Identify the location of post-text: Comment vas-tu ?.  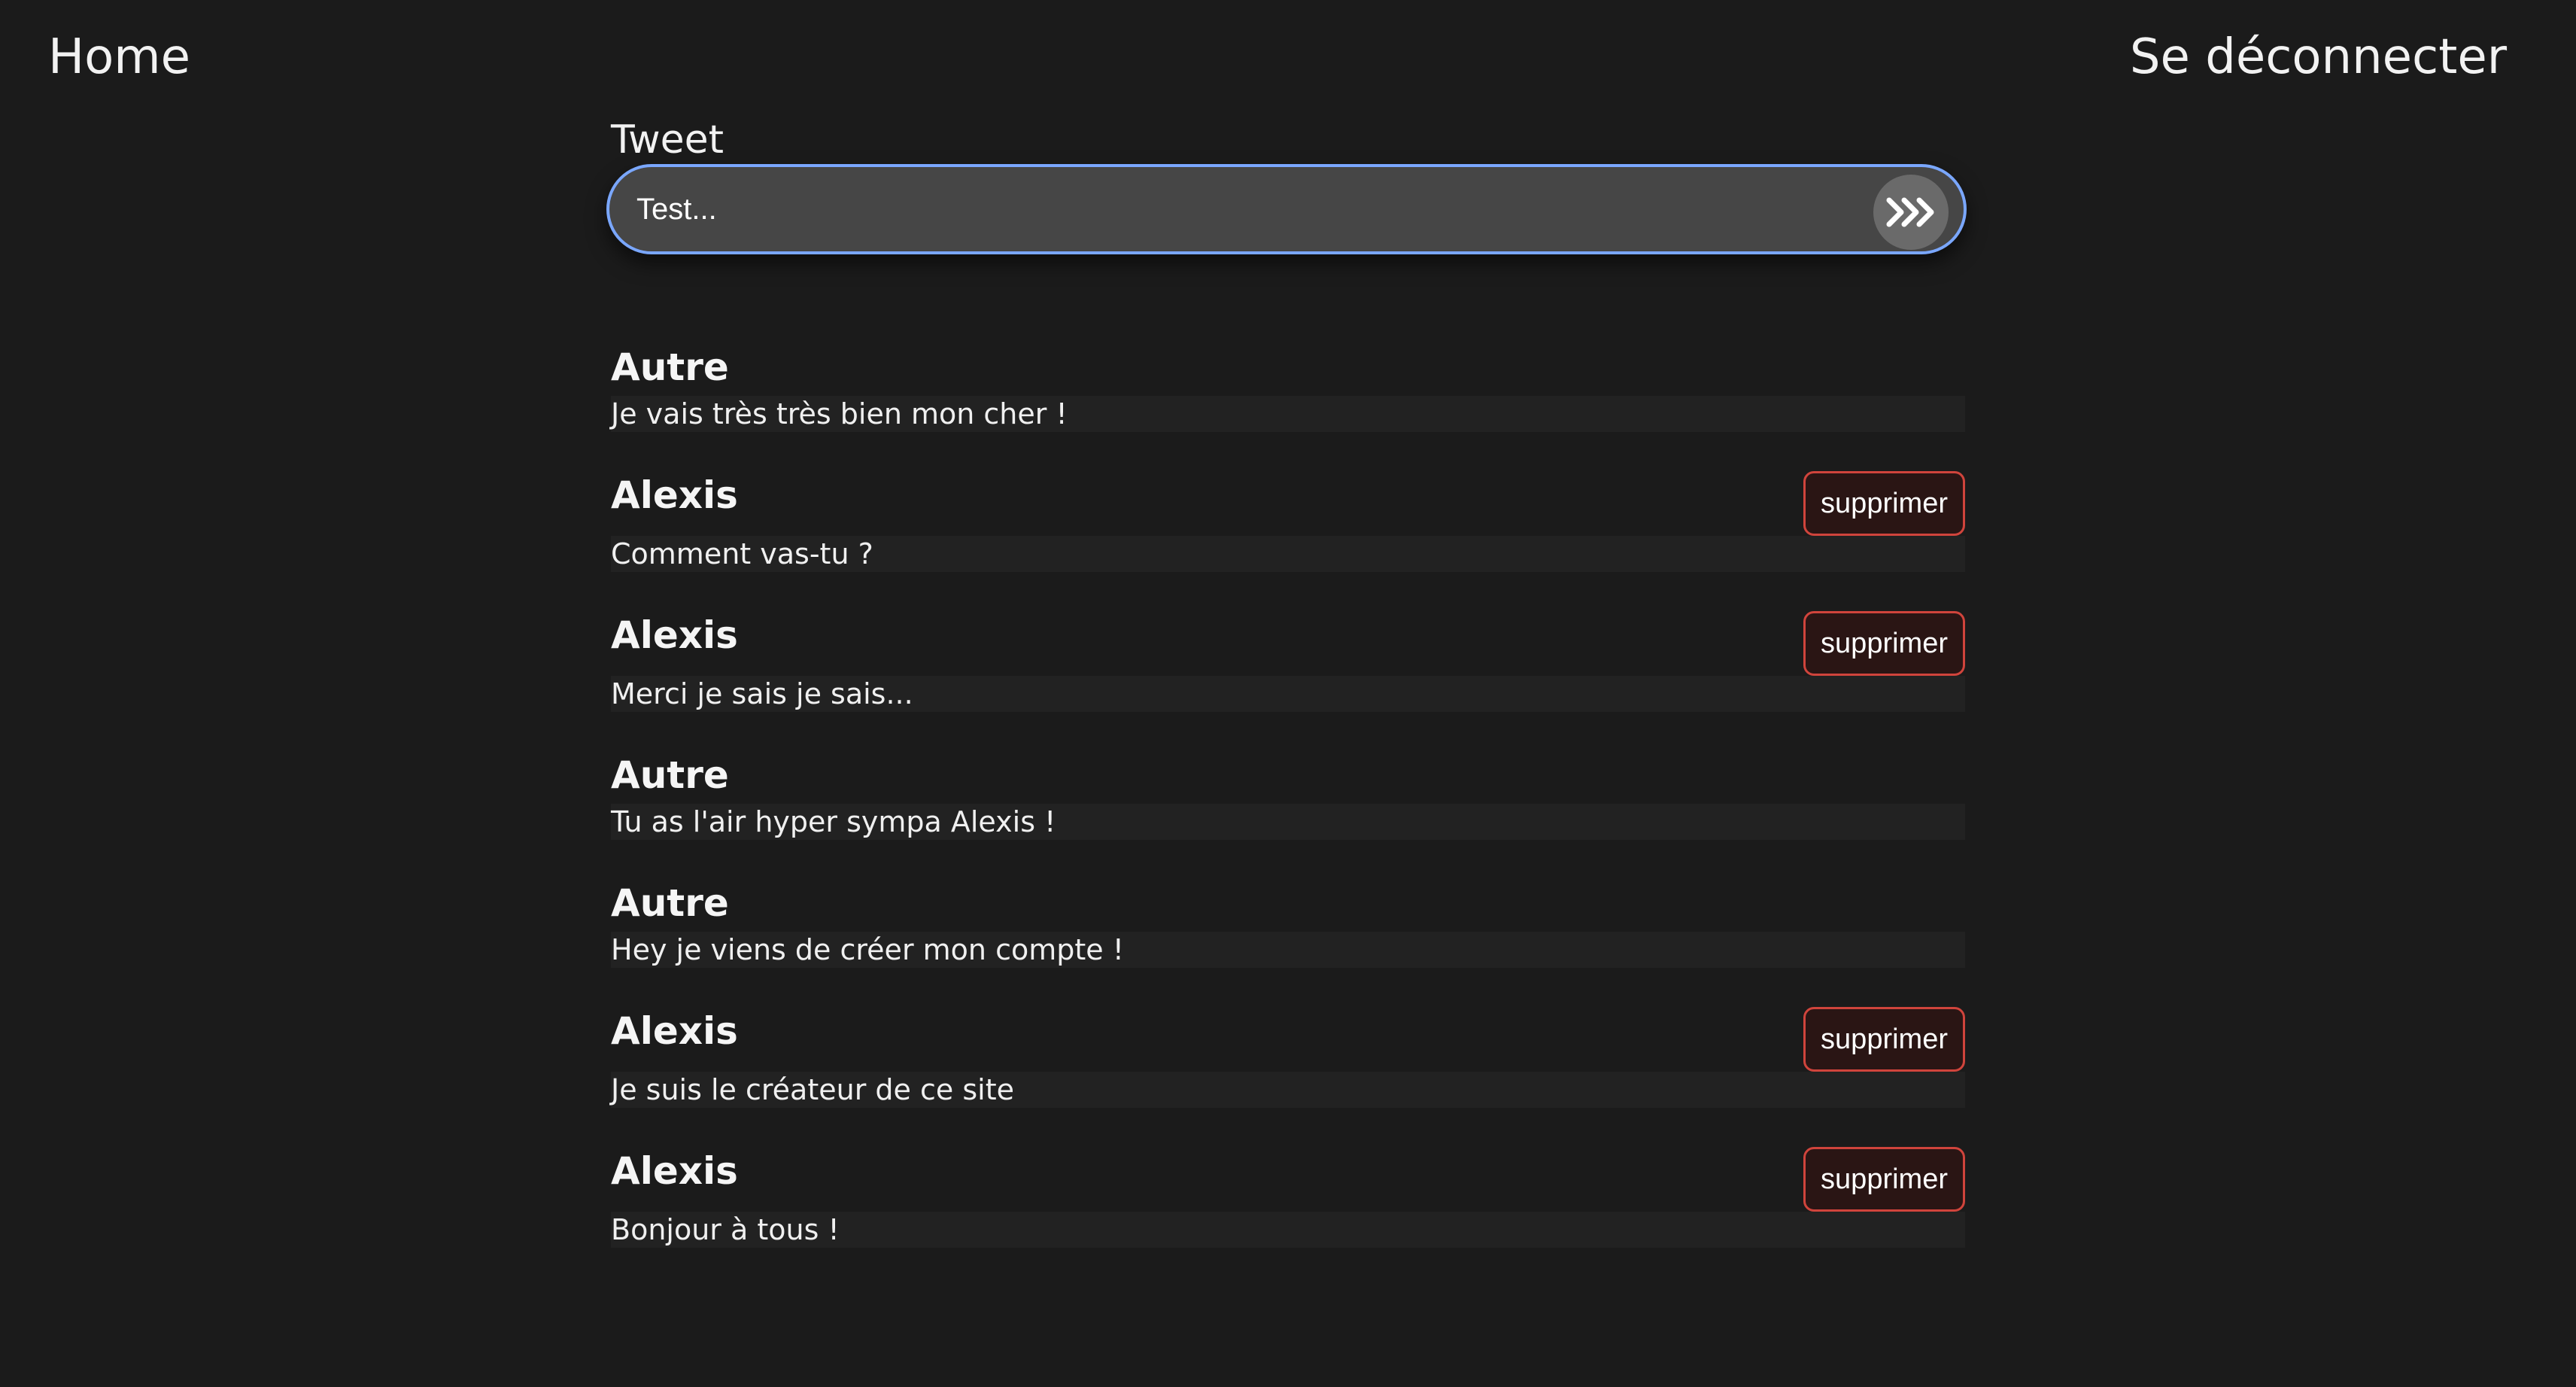
(1288, 554).